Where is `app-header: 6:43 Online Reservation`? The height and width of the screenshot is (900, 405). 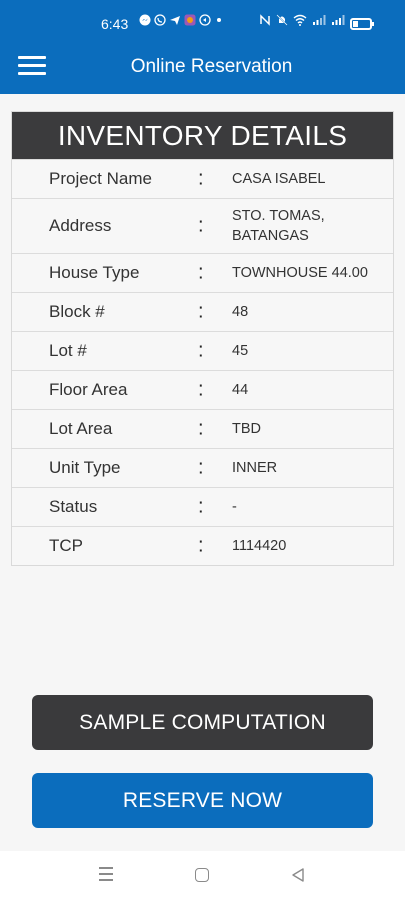 app-header: 6:43 Online Reservation is located at coordinates (202, 47).